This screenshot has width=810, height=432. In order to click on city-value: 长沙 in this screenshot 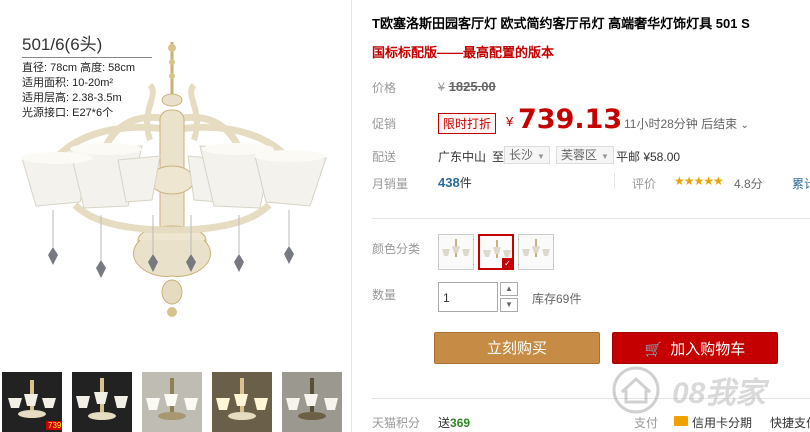, I will do `click(521, 155)`.